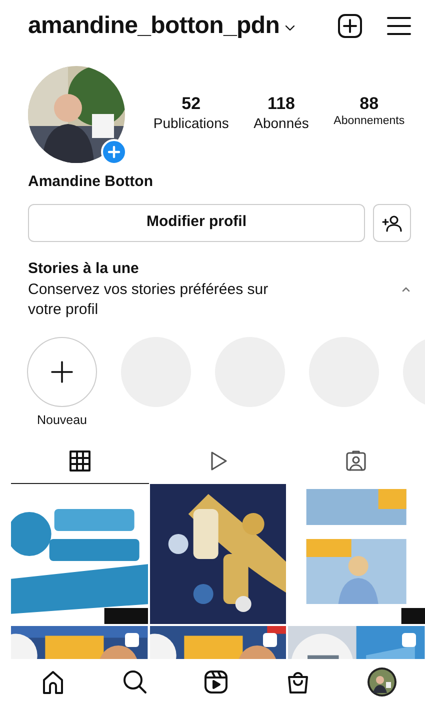 The width and height of the screenshot is (425, 711). I want to click on edit-profile-button: Modifier profil, so click(196, 223).